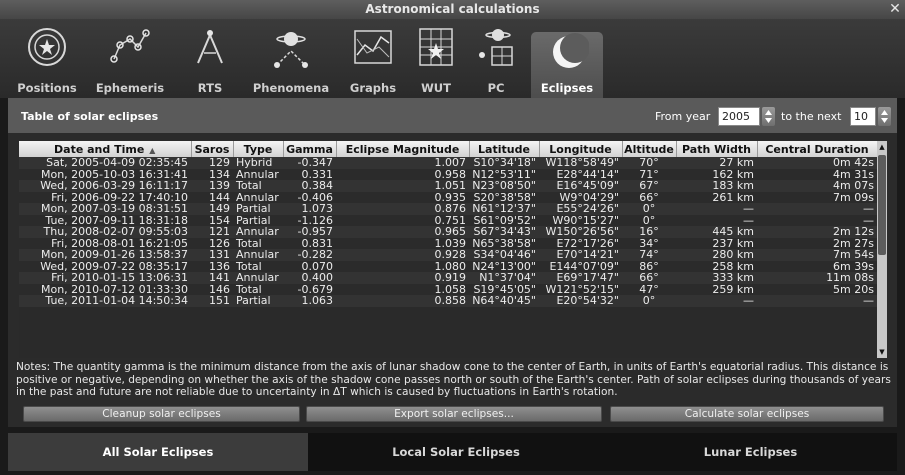  Describe the element at coordinates (212, 174) in the screenshot. I see `saros-cell: 134` at that location.